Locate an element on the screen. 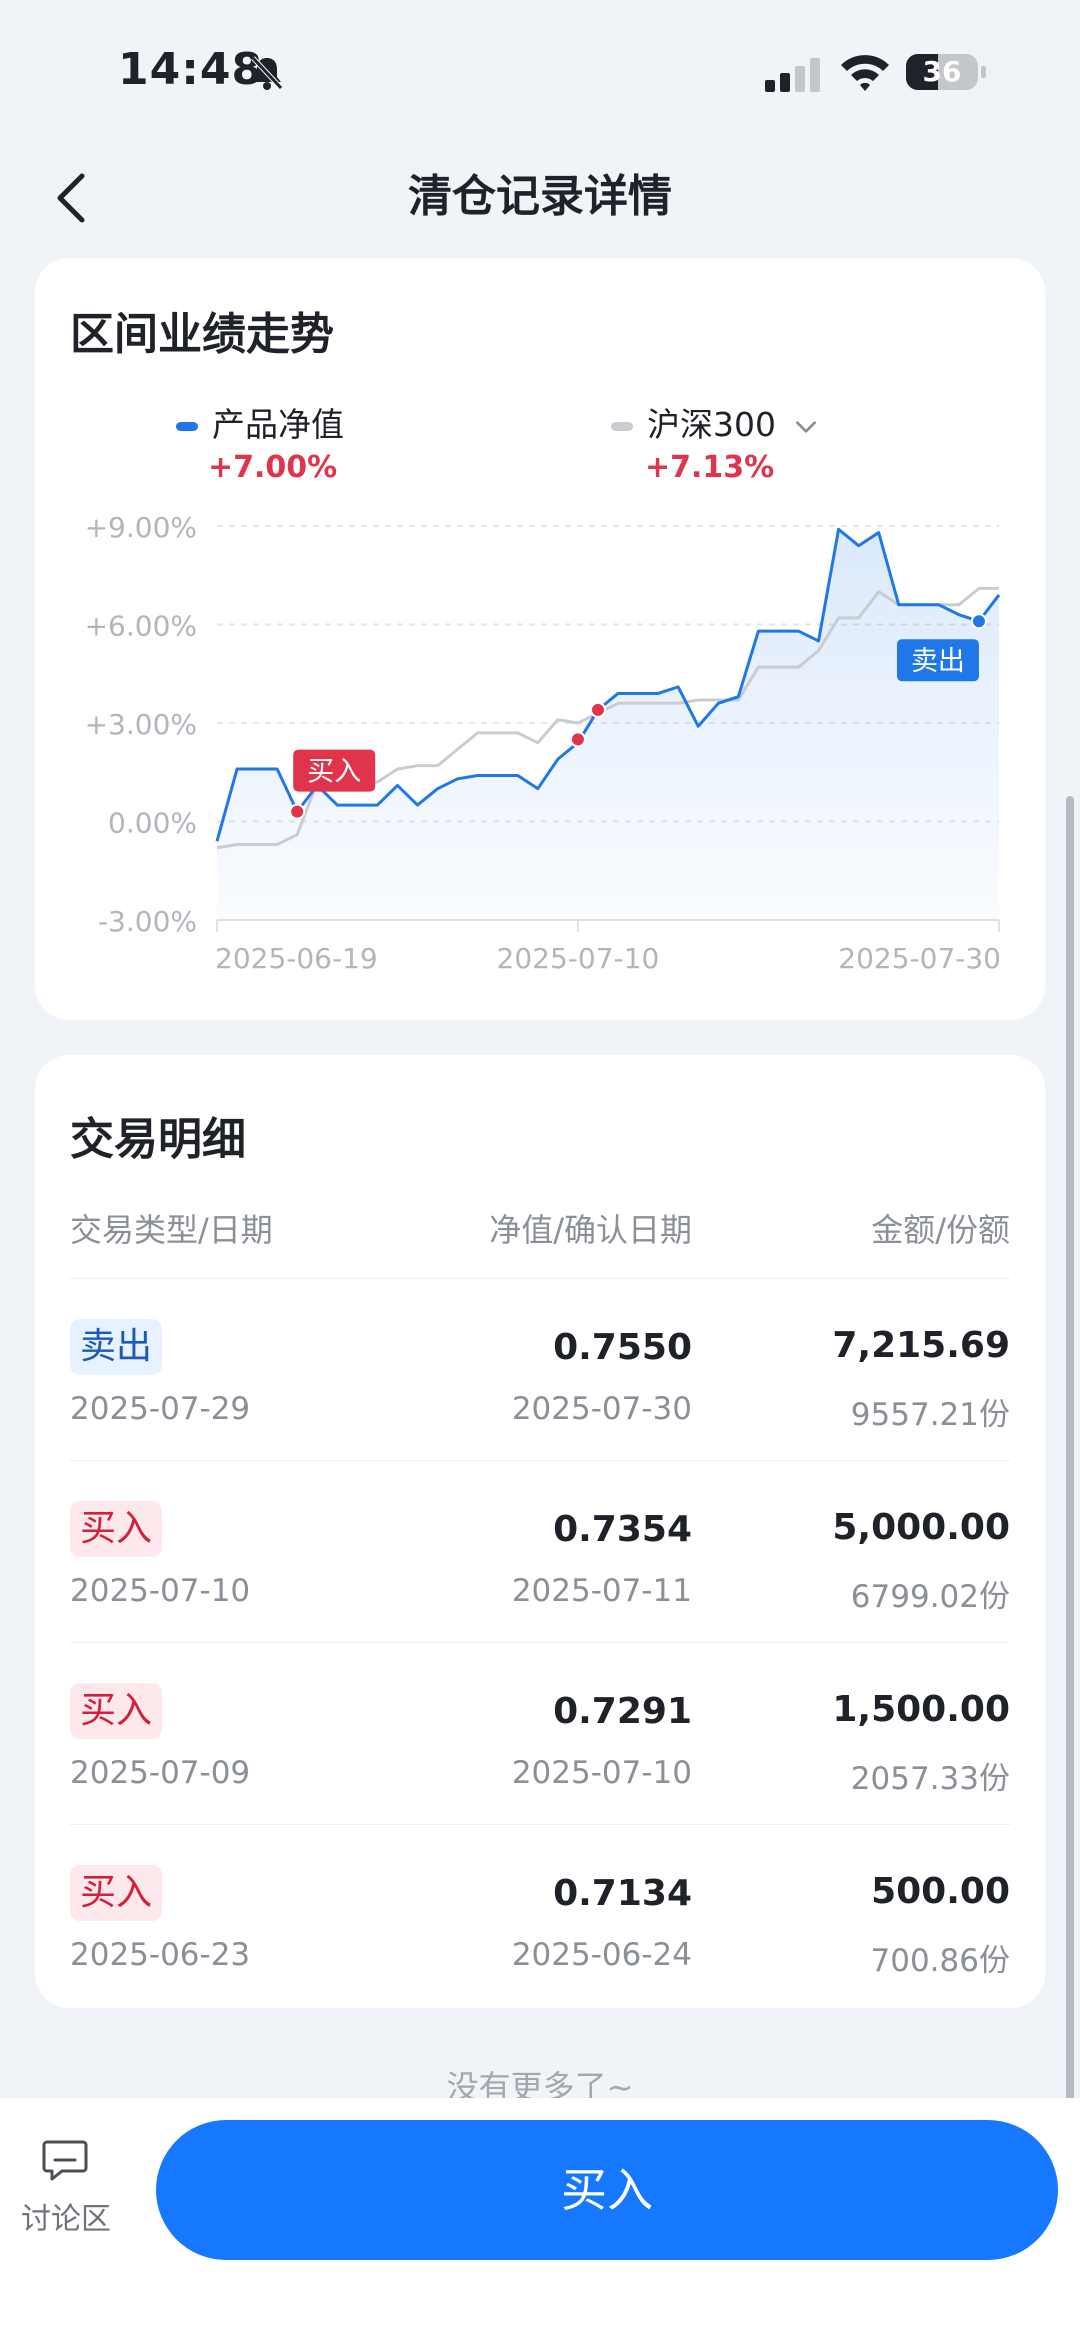 Image resolution: width=1080 pixels, height=2341 pixels. header-type-date: 交易类型/日期 is located at coordinates (171, 1230).